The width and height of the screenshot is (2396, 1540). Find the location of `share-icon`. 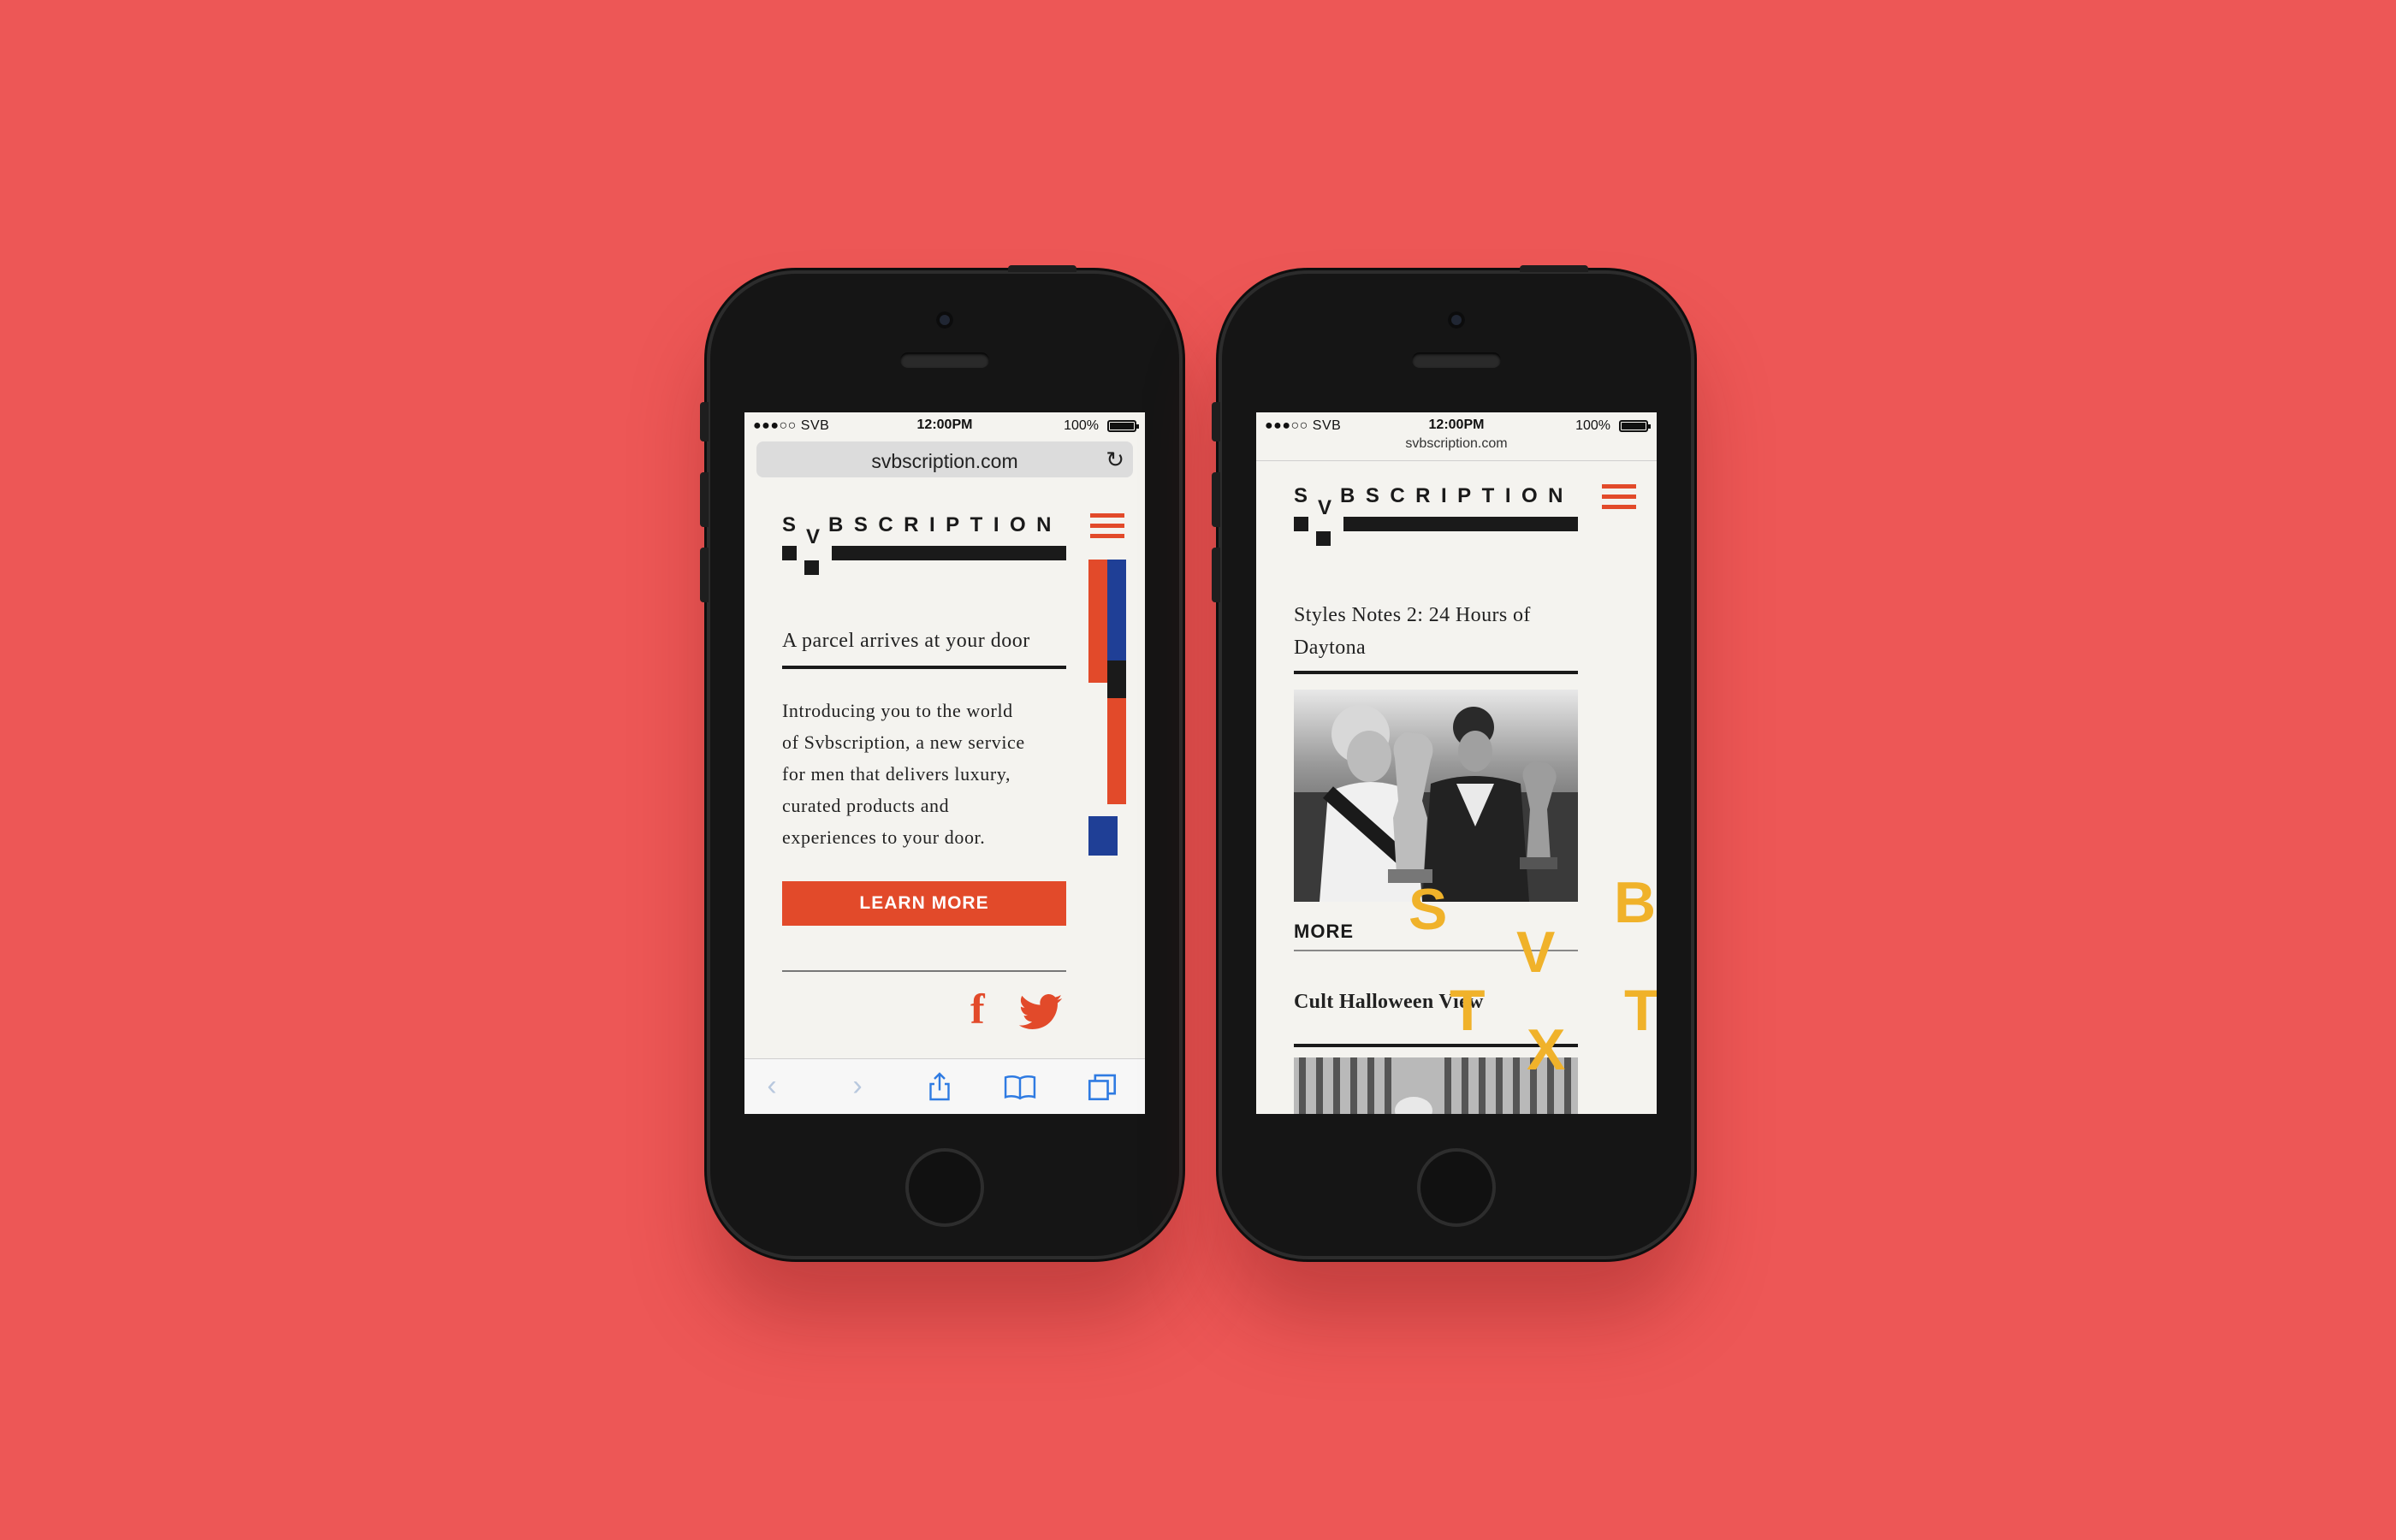

share-icon is located at coordinates (939, 1086).